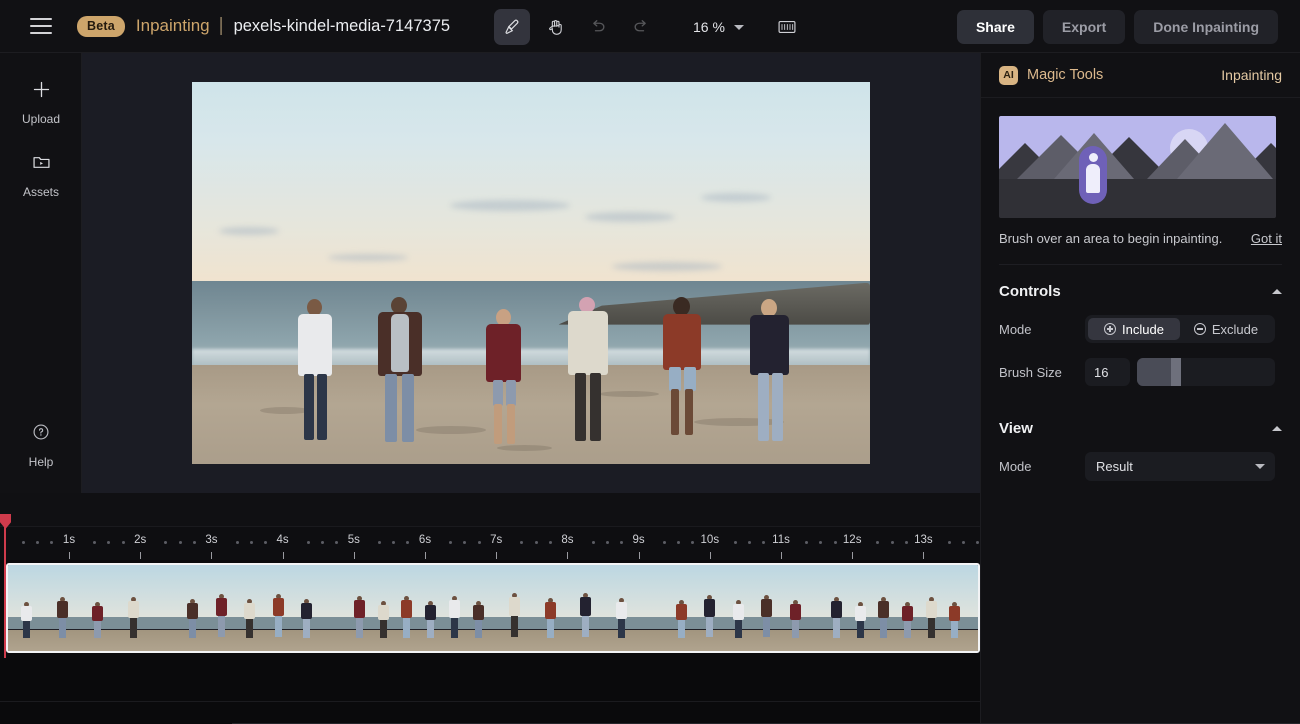 The image size is (1300, 724). Describe the element at coordinates (1140, 282) in the screenshot. I see `controls-section-header: Controls` at that location.